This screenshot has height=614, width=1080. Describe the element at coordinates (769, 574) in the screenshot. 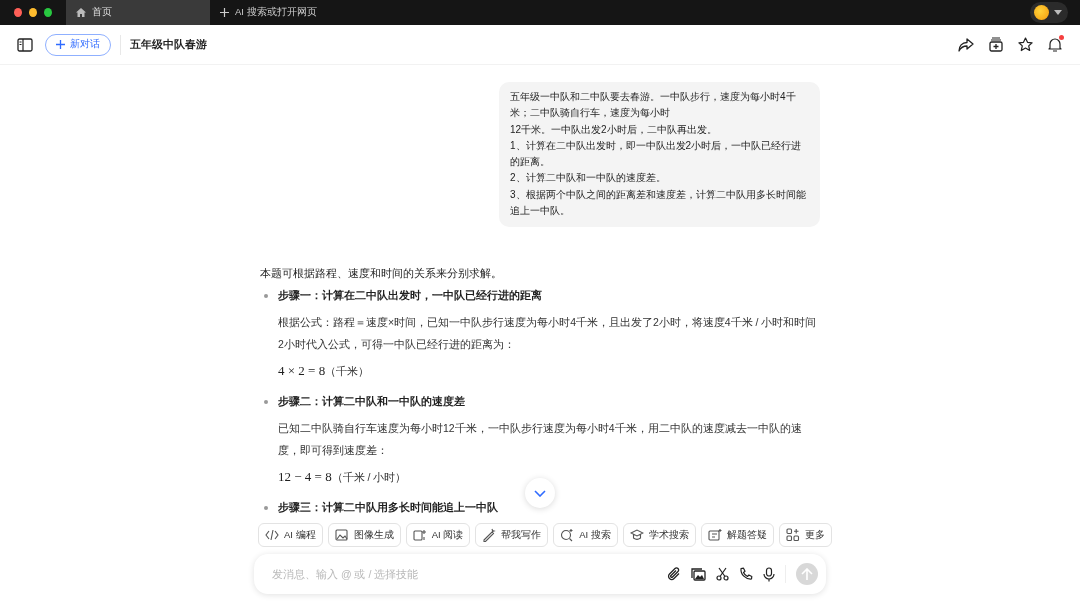

I see `microphone-icon` at that location.